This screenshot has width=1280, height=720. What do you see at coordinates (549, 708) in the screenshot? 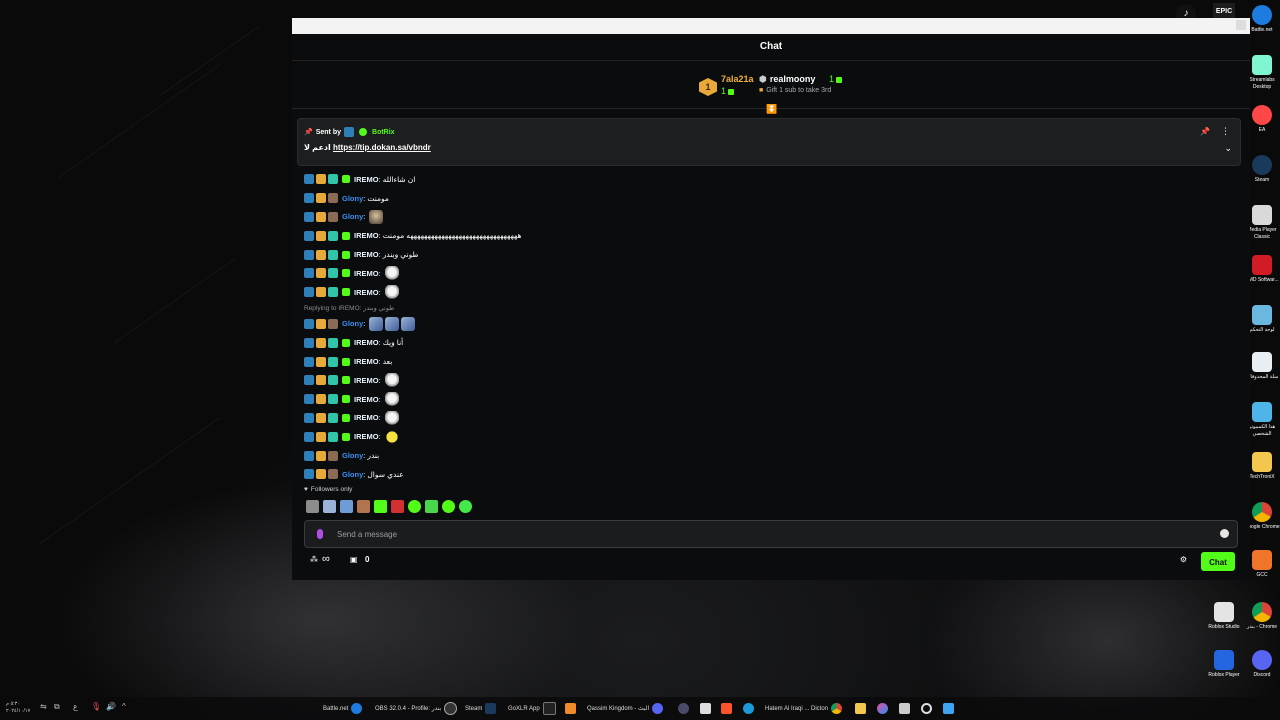
I see `goxlr-icon` at bounding box center [549, 708].